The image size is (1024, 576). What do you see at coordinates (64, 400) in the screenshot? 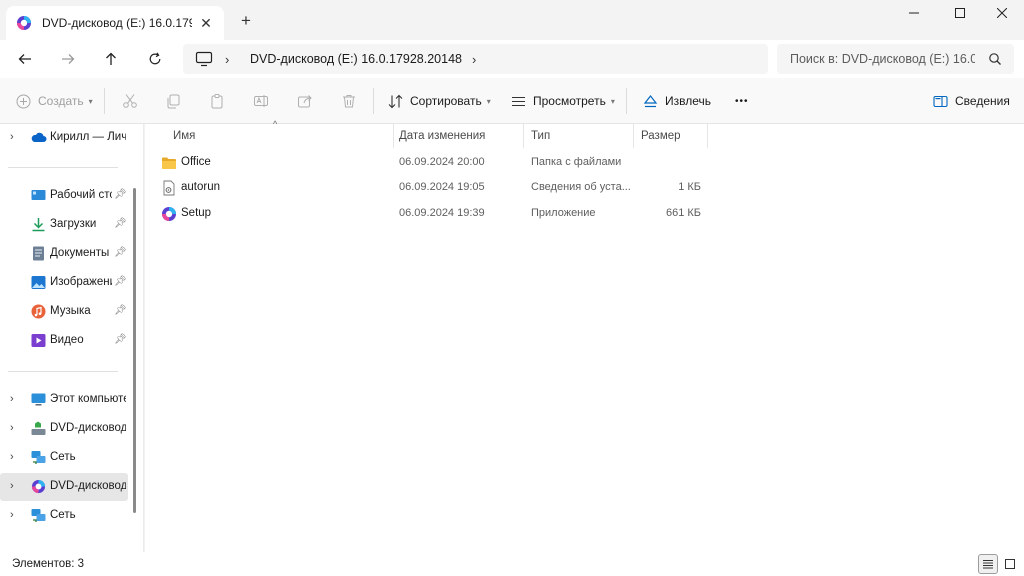
I see `sidebar-item-this-pc: › Этот компьютер` at bounding box center [64, 400].